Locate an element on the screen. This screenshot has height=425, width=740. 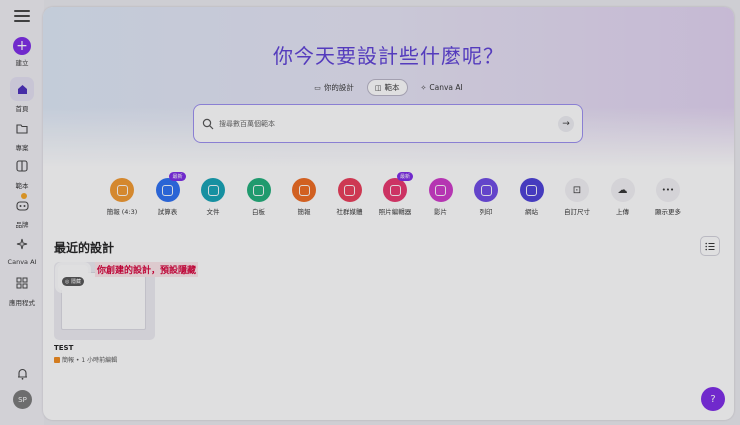
category-shortcut: 影片 is located at coordinates (441, 197).